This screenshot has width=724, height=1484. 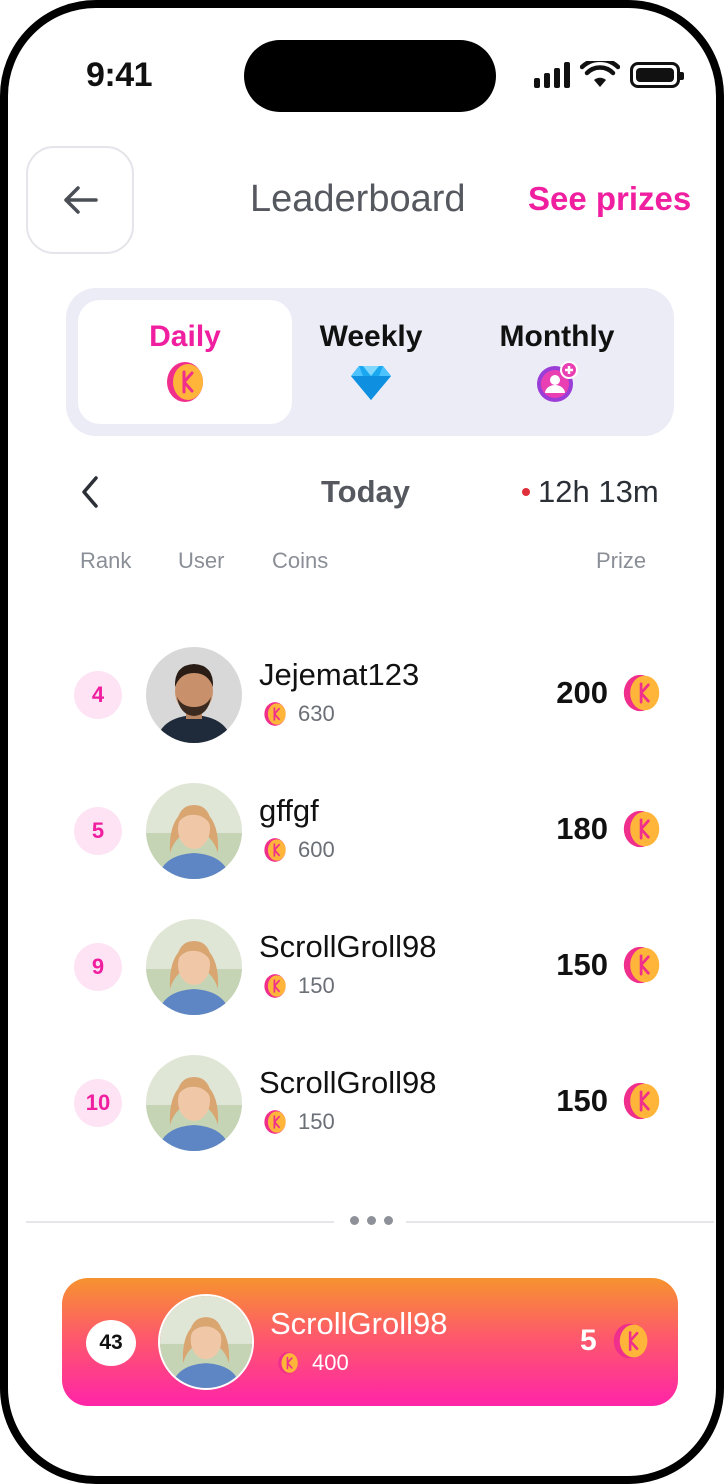 I want to click on table-row: 10 ScrollGroll98 150 150, so click(x=362, y=1103).